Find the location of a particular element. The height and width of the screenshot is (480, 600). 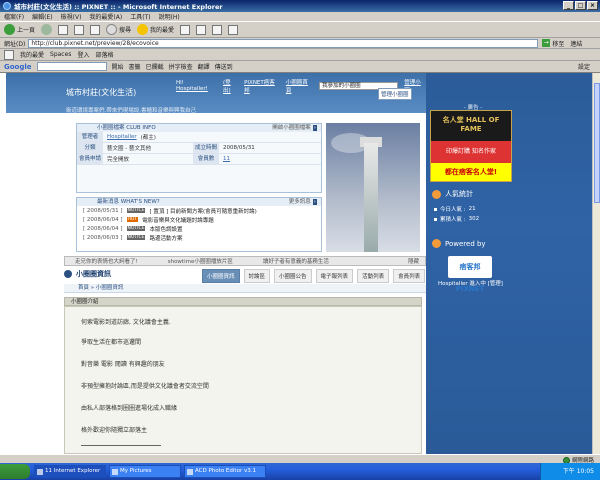

powered-header: Powered by is located at coordinates (459, 243).